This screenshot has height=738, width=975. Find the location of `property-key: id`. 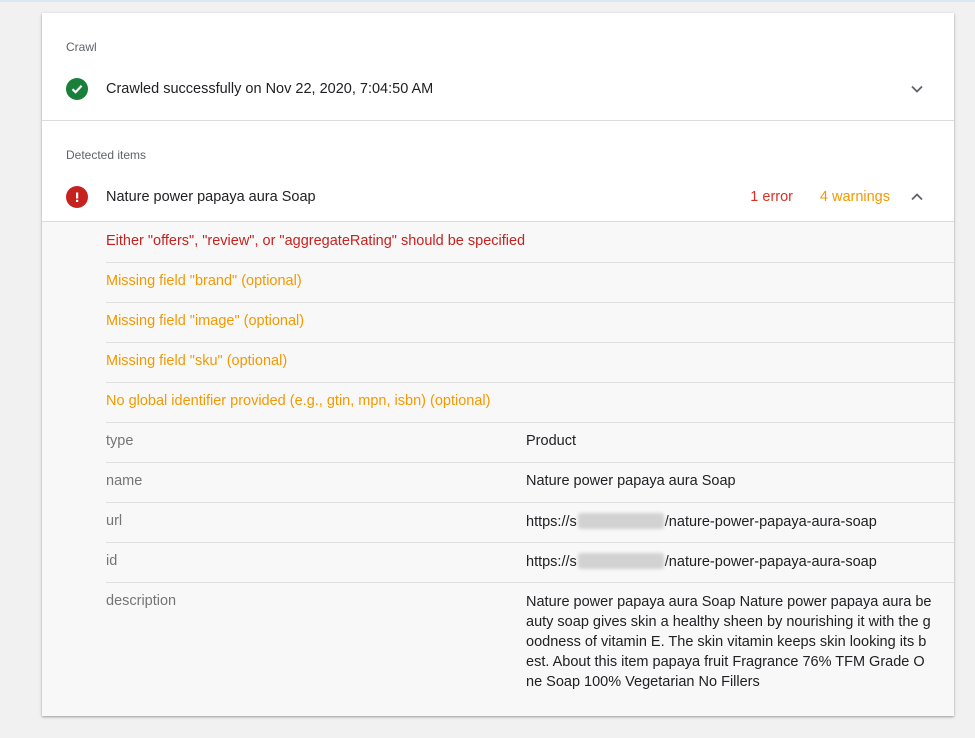

property-key: id is located at coordinates (112, 561).